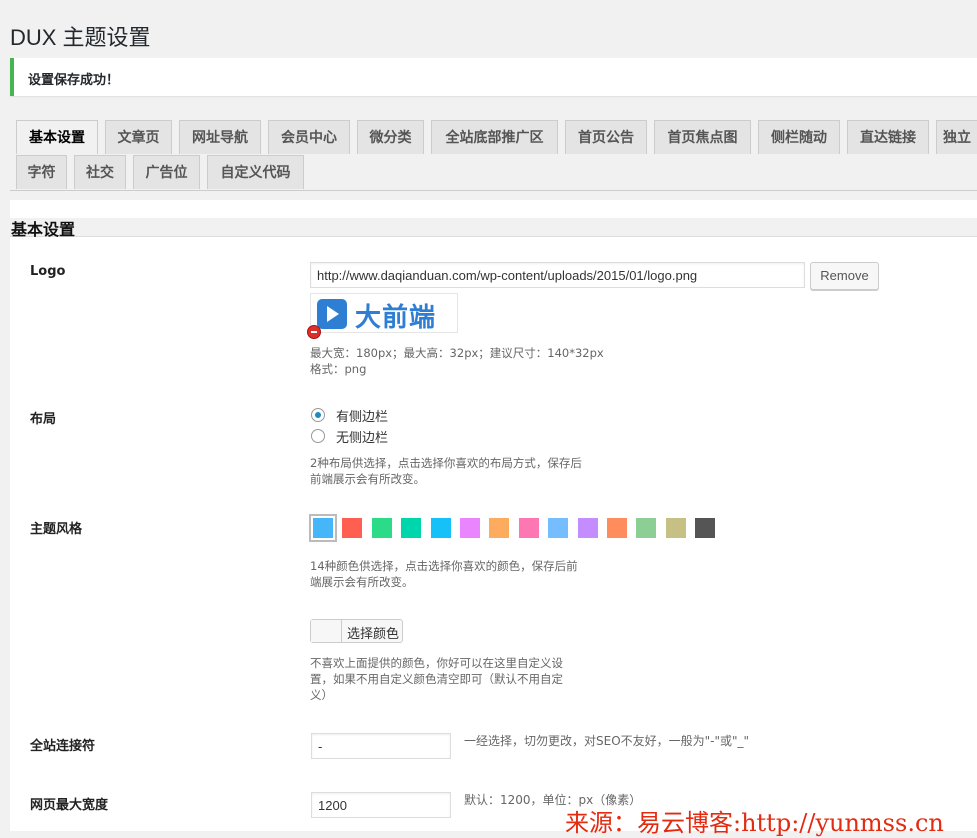 The image size is (977, 838). Describe the element at coordinates (100, 172) in the screenshot. I see `tab-social: 社交` at that location.